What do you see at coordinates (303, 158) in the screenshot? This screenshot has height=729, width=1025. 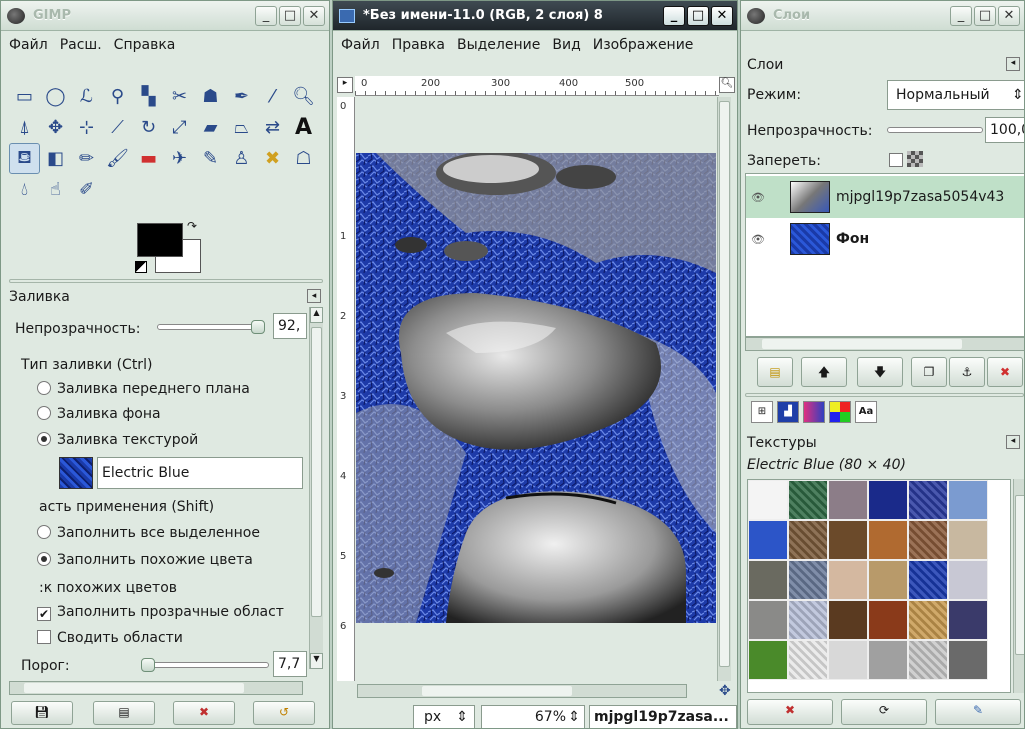 I see `perspective-clone-icon: ☖` at bounding box center [303, 158].